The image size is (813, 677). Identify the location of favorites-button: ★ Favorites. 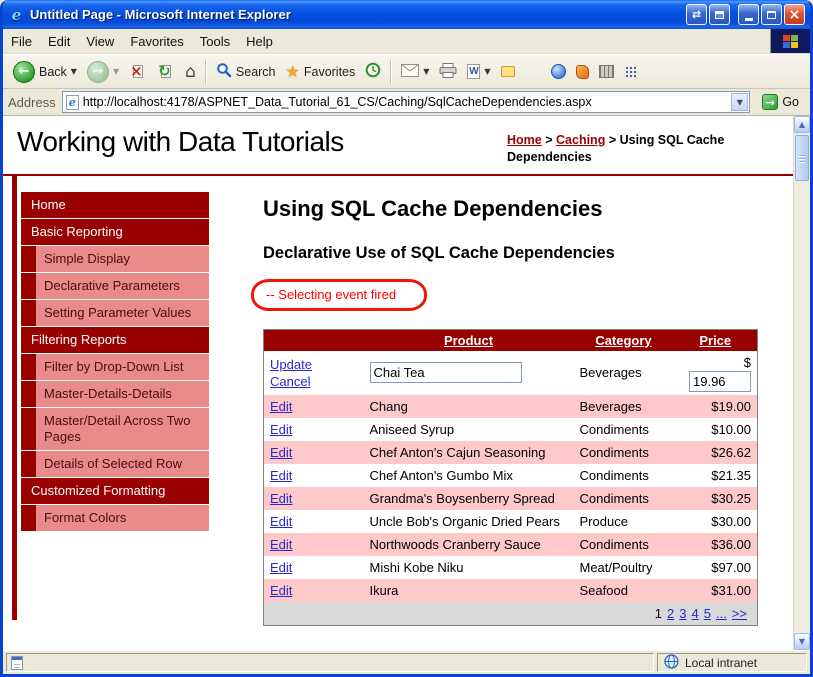
(321, 71).